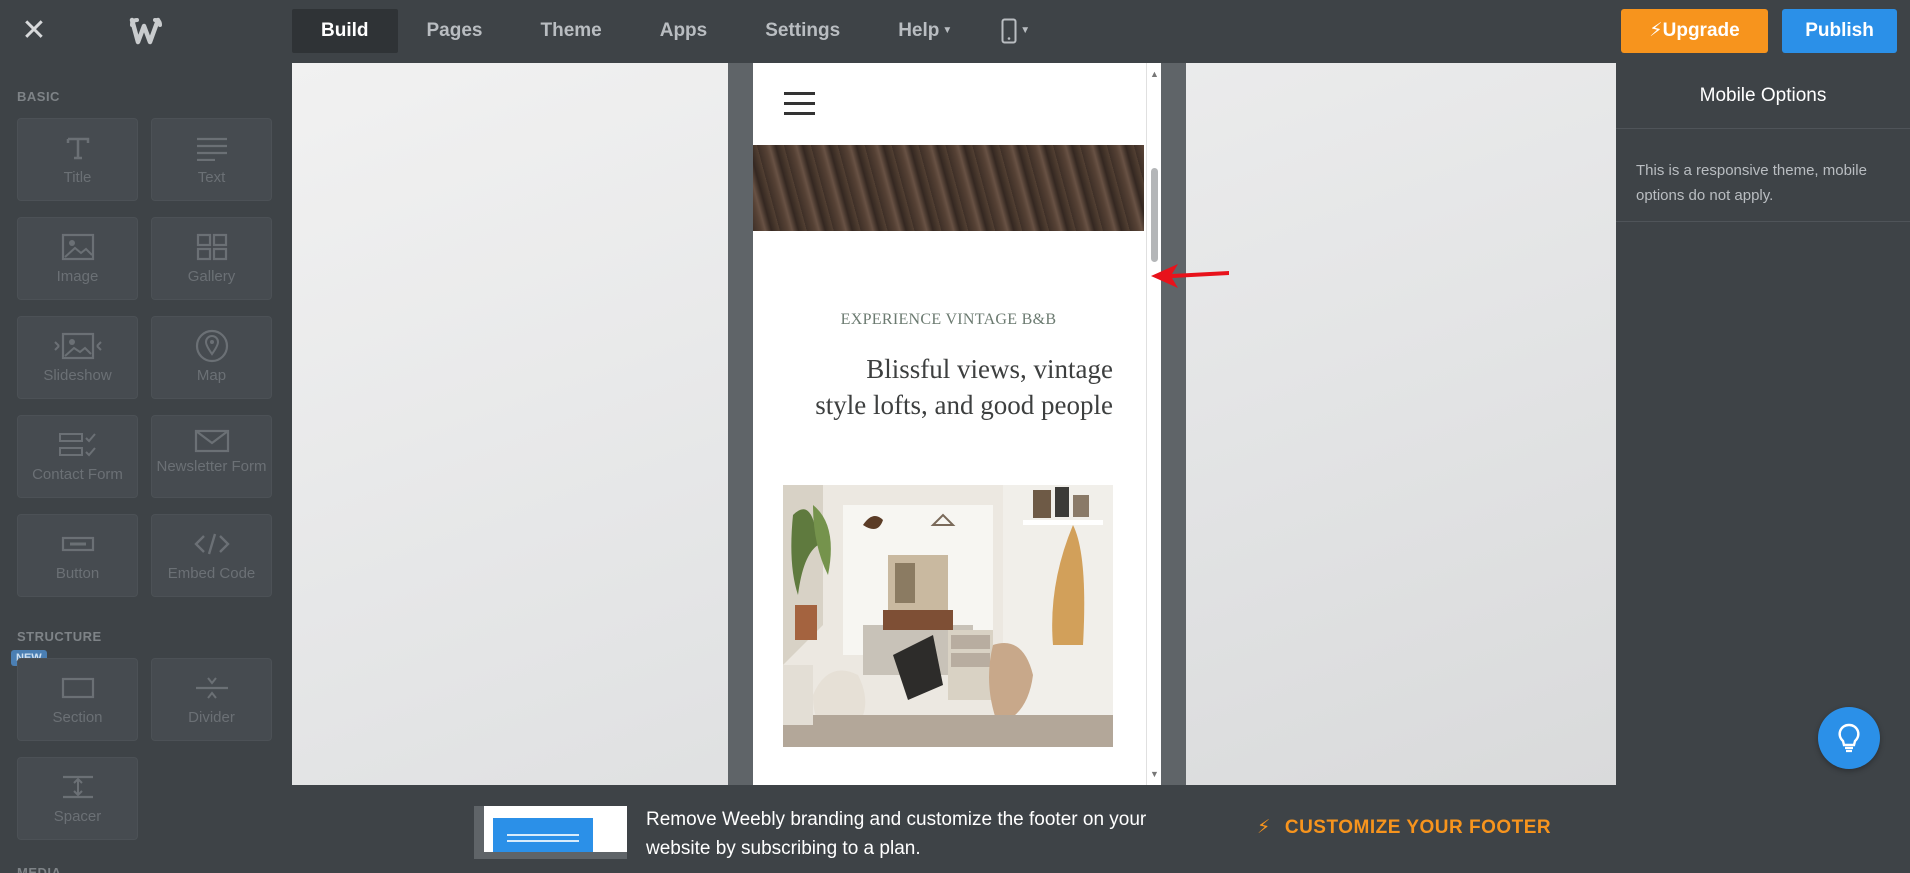  I want to click on gallery-icon, so click(211, 247).